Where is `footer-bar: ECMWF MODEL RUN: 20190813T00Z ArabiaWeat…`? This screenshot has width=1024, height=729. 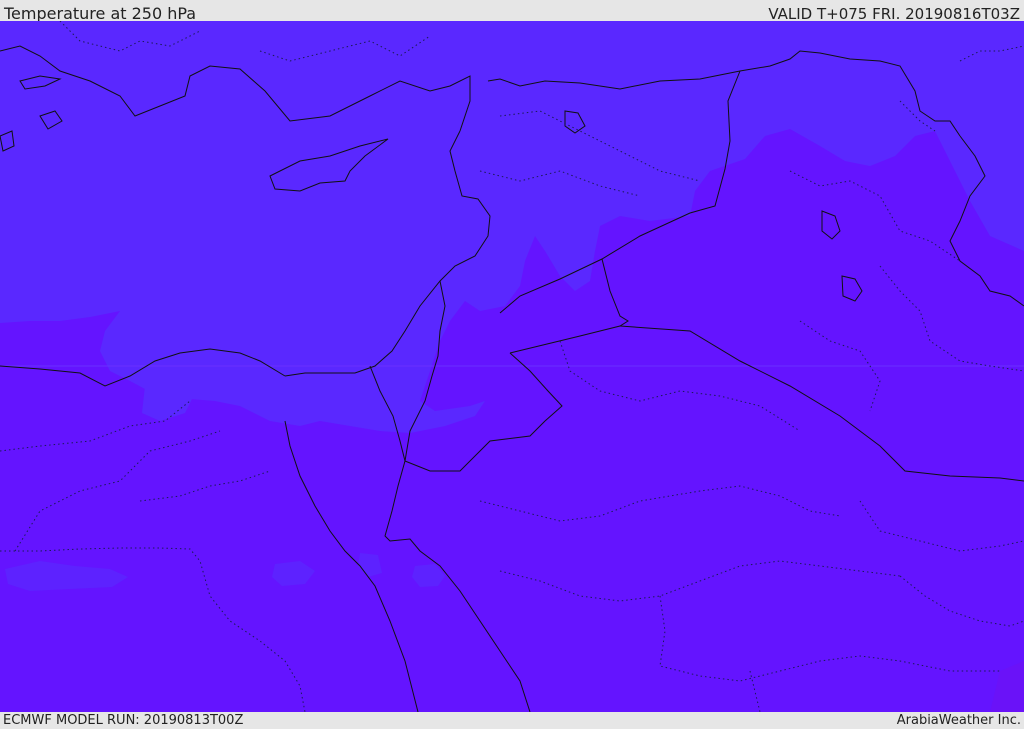
footer-bar: ECMWF MODEL RUN: 20190813T00Z ArabiaWeat… is located at coordinates (512, 720).